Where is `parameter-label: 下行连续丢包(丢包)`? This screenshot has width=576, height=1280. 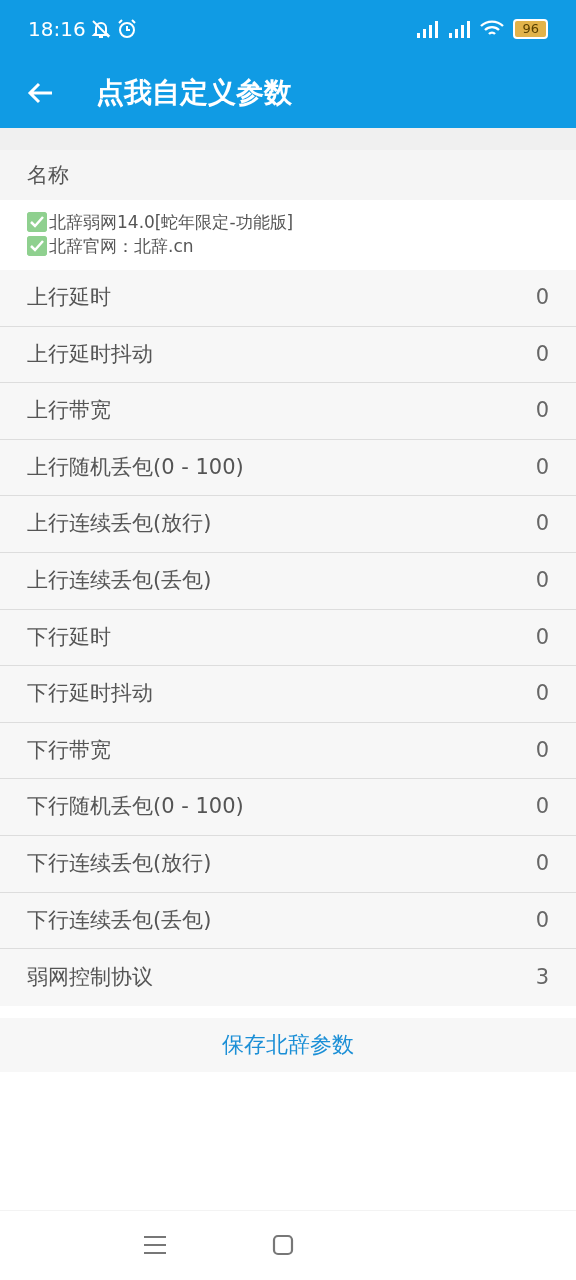 parameter-label: 下行连续丢包(丢包) is located at coordinates (119, 920).